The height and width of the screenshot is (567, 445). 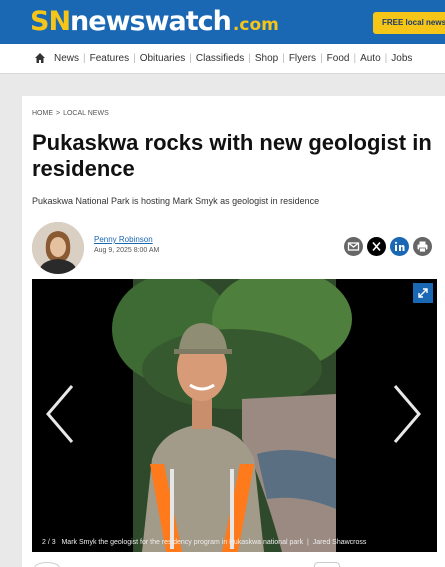 I want to click on author-avatar, so click(x=58, y=248).